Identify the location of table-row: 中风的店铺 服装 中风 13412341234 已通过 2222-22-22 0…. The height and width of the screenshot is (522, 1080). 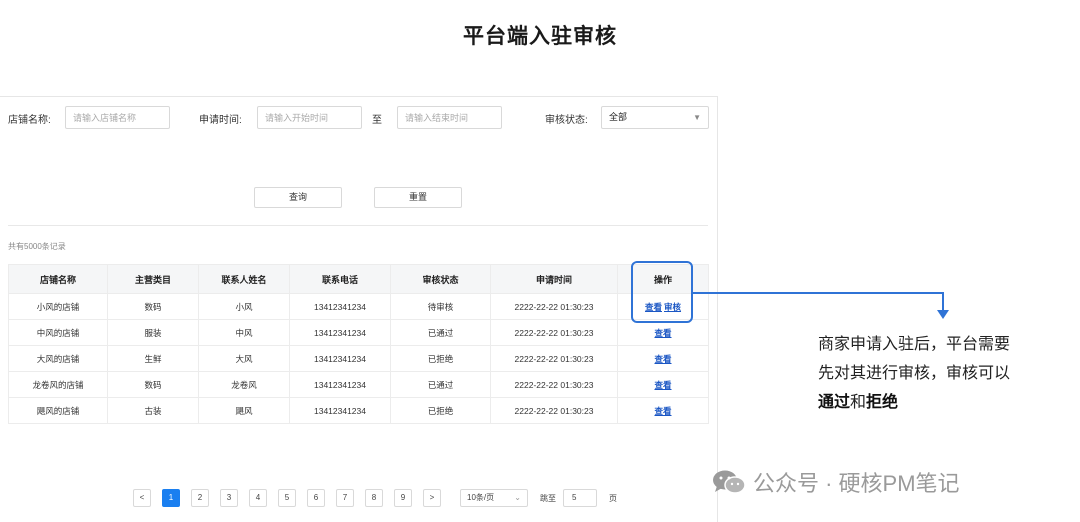
(358, 332).